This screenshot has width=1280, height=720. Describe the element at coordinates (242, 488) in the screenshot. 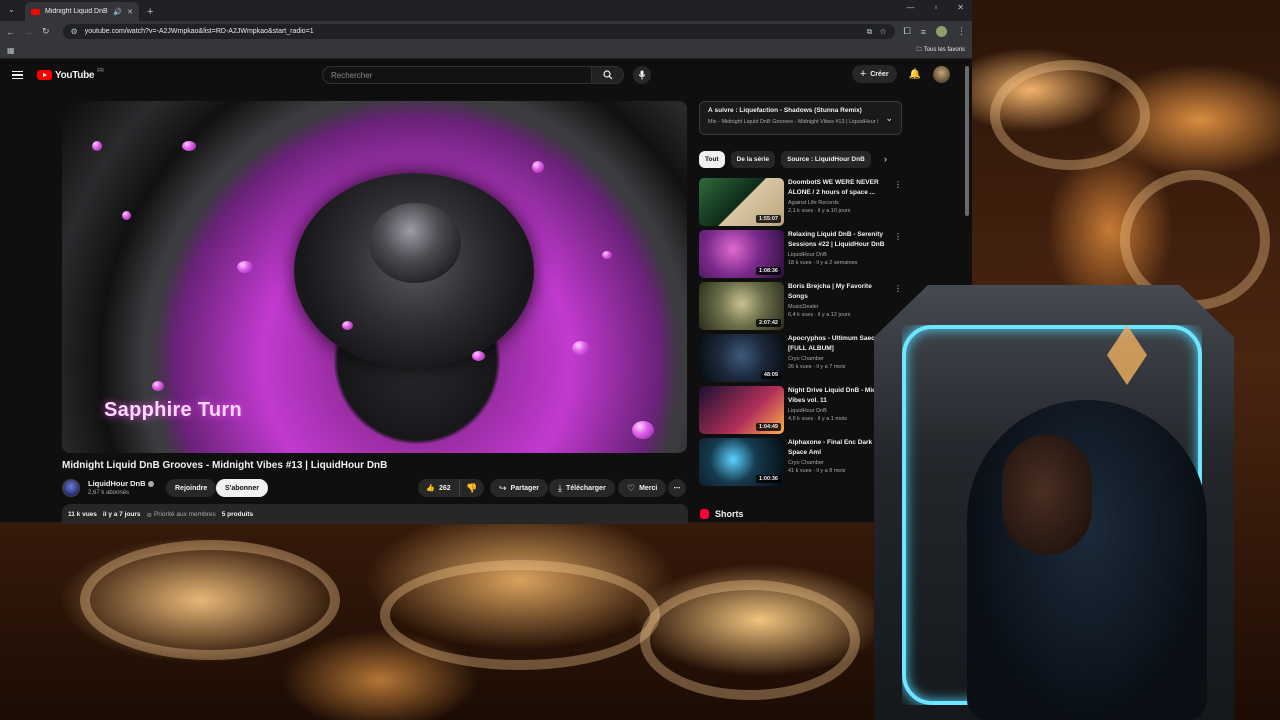

I see `subscribe-button: S'abonner` at that location.